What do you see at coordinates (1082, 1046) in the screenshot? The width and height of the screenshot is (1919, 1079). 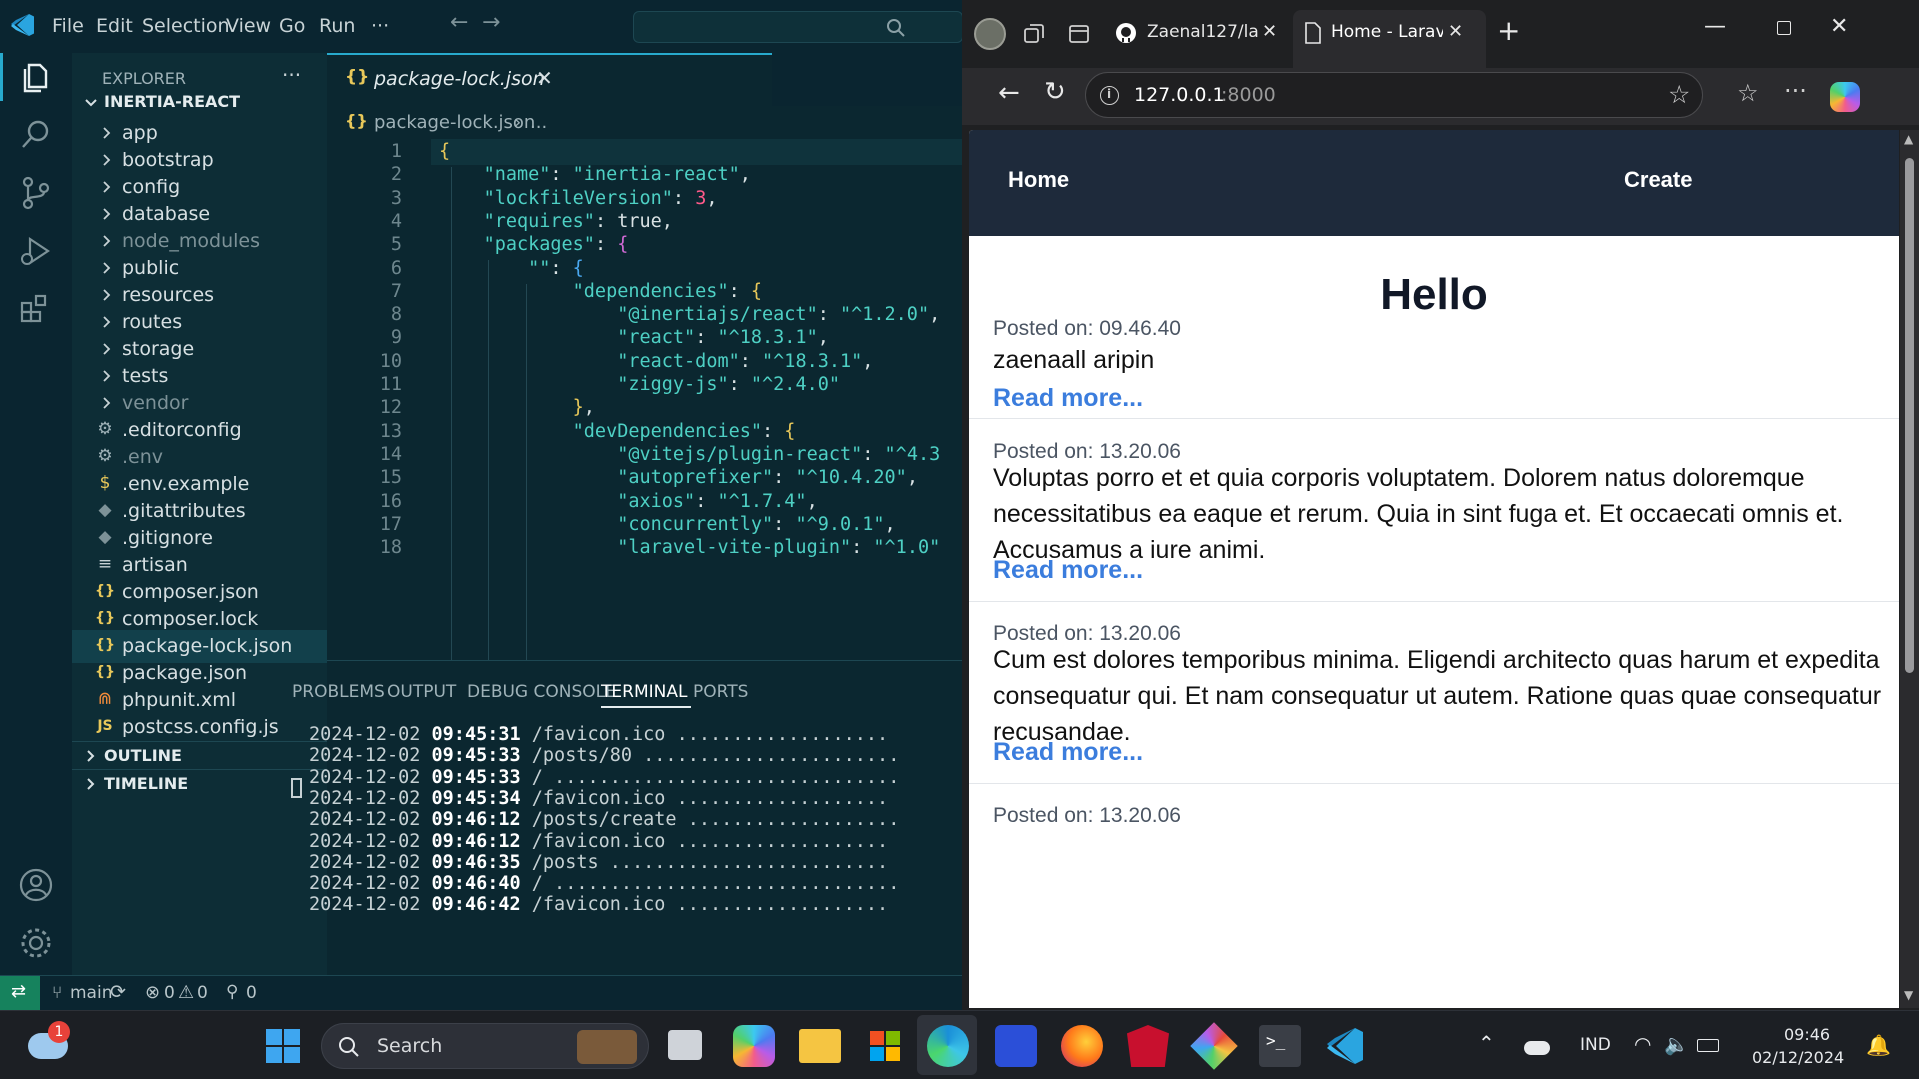 I see `firefox-icon` at bounding box center [1082, 1046].